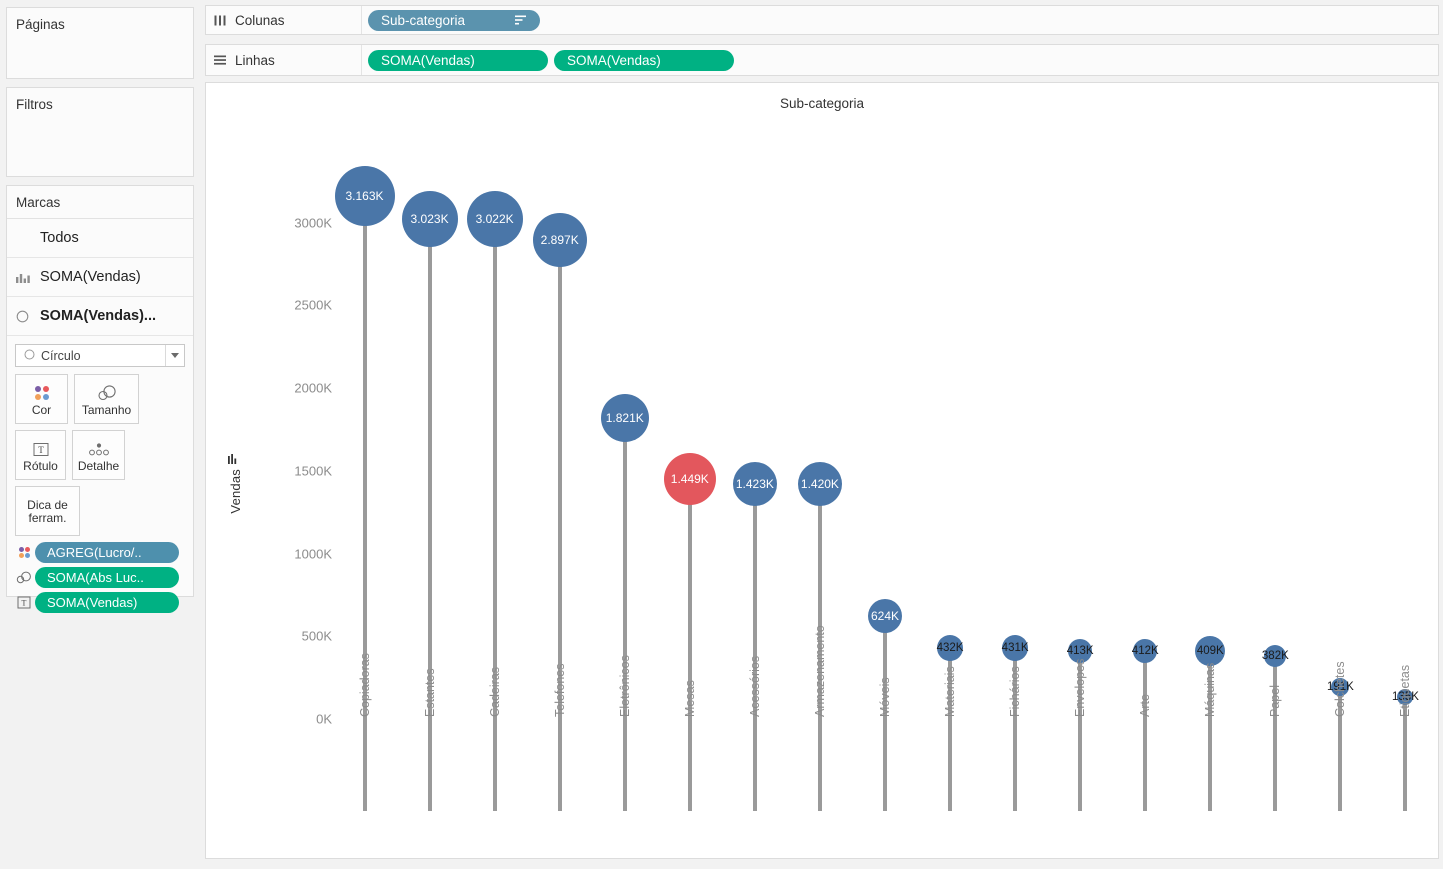 The image size is (1443, 869). I want to click on detail-button: Detalhe, so click(98, 455).